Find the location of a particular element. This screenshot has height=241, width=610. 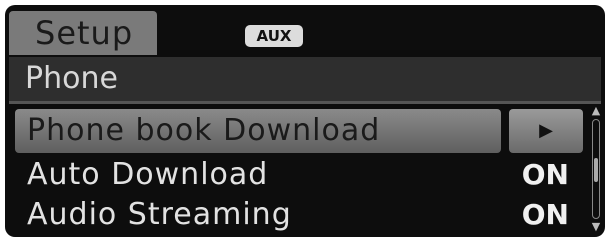

aux-source-badge: AUX is located at coordinates (274, 36).